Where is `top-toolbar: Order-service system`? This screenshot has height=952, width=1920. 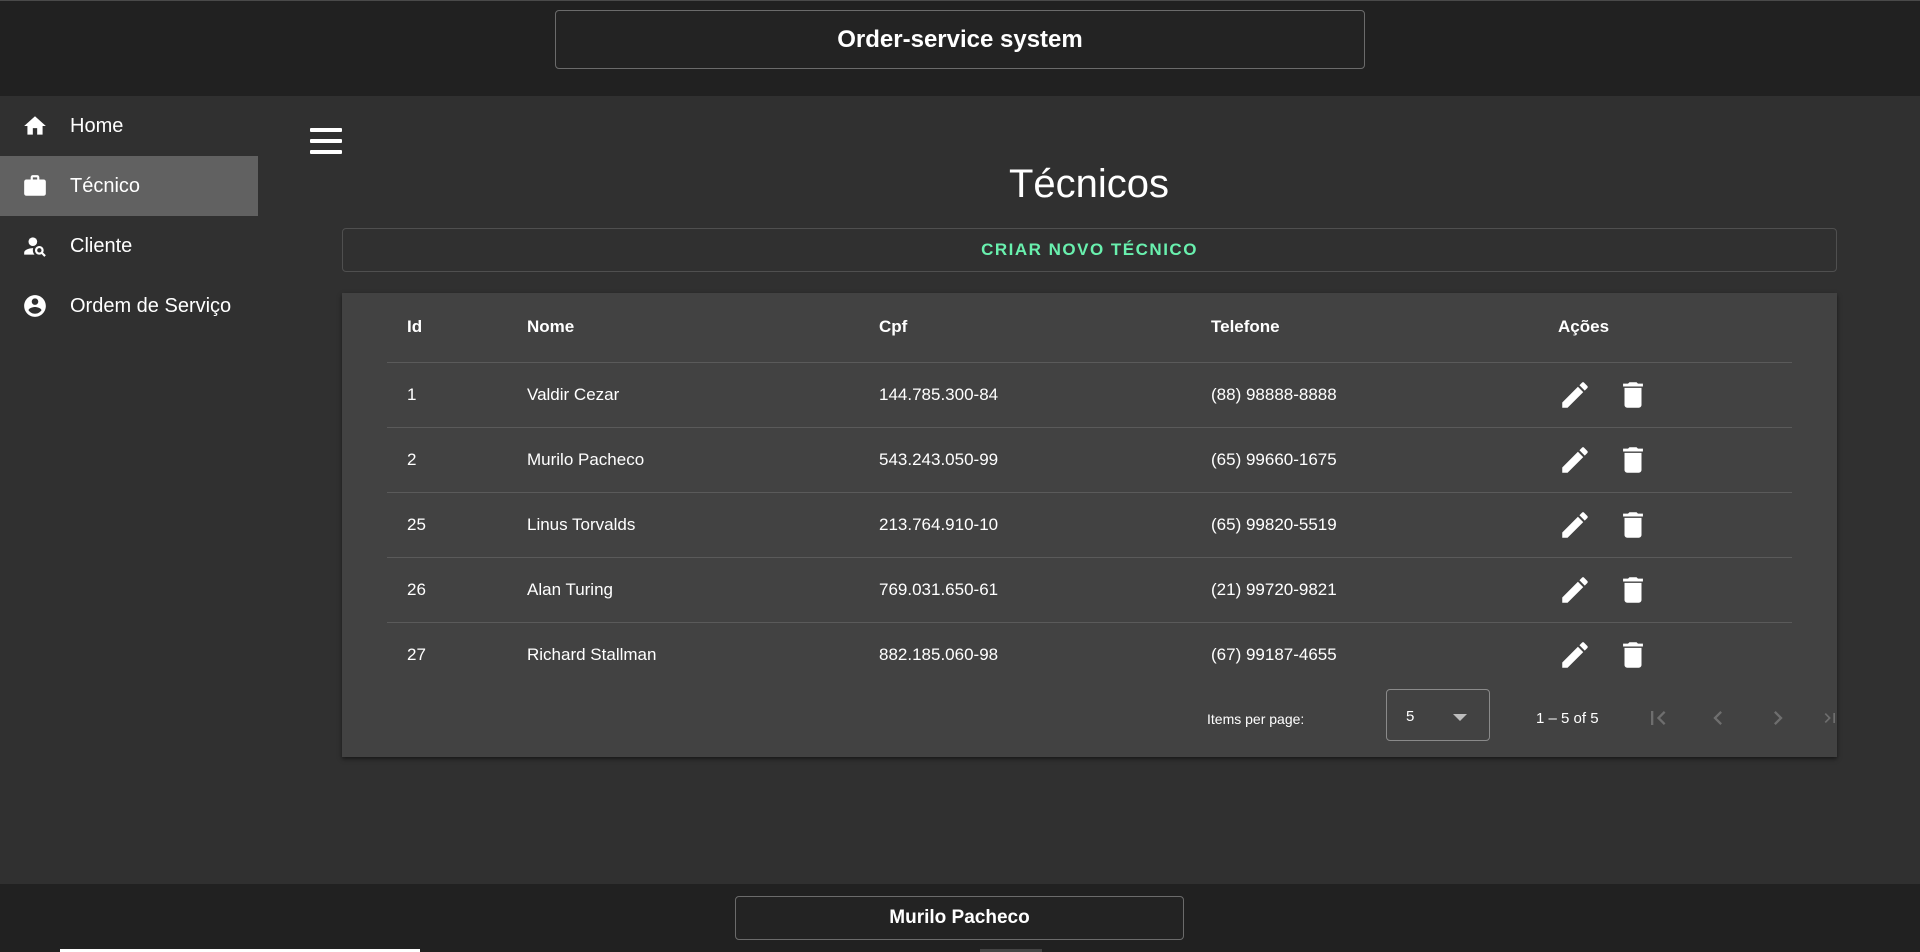 top-toolbar: Order-service system is located at coordinates (960, 48).